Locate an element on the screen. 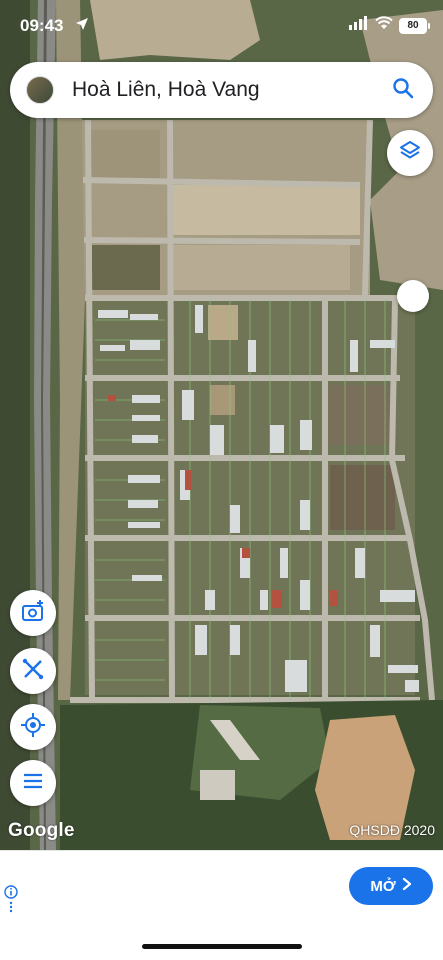  battery-level: 80 is located at coordinates (413, 25).